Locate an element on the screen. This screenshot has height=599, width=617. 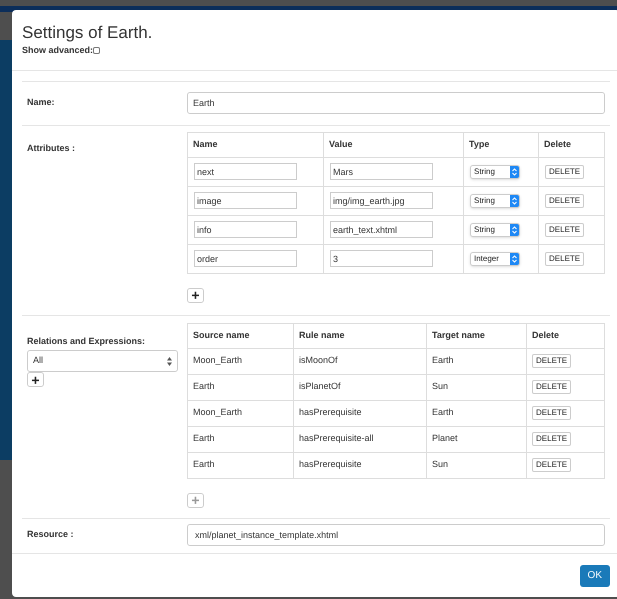
attribute-name-field: next is located at coordinates (245, 171).